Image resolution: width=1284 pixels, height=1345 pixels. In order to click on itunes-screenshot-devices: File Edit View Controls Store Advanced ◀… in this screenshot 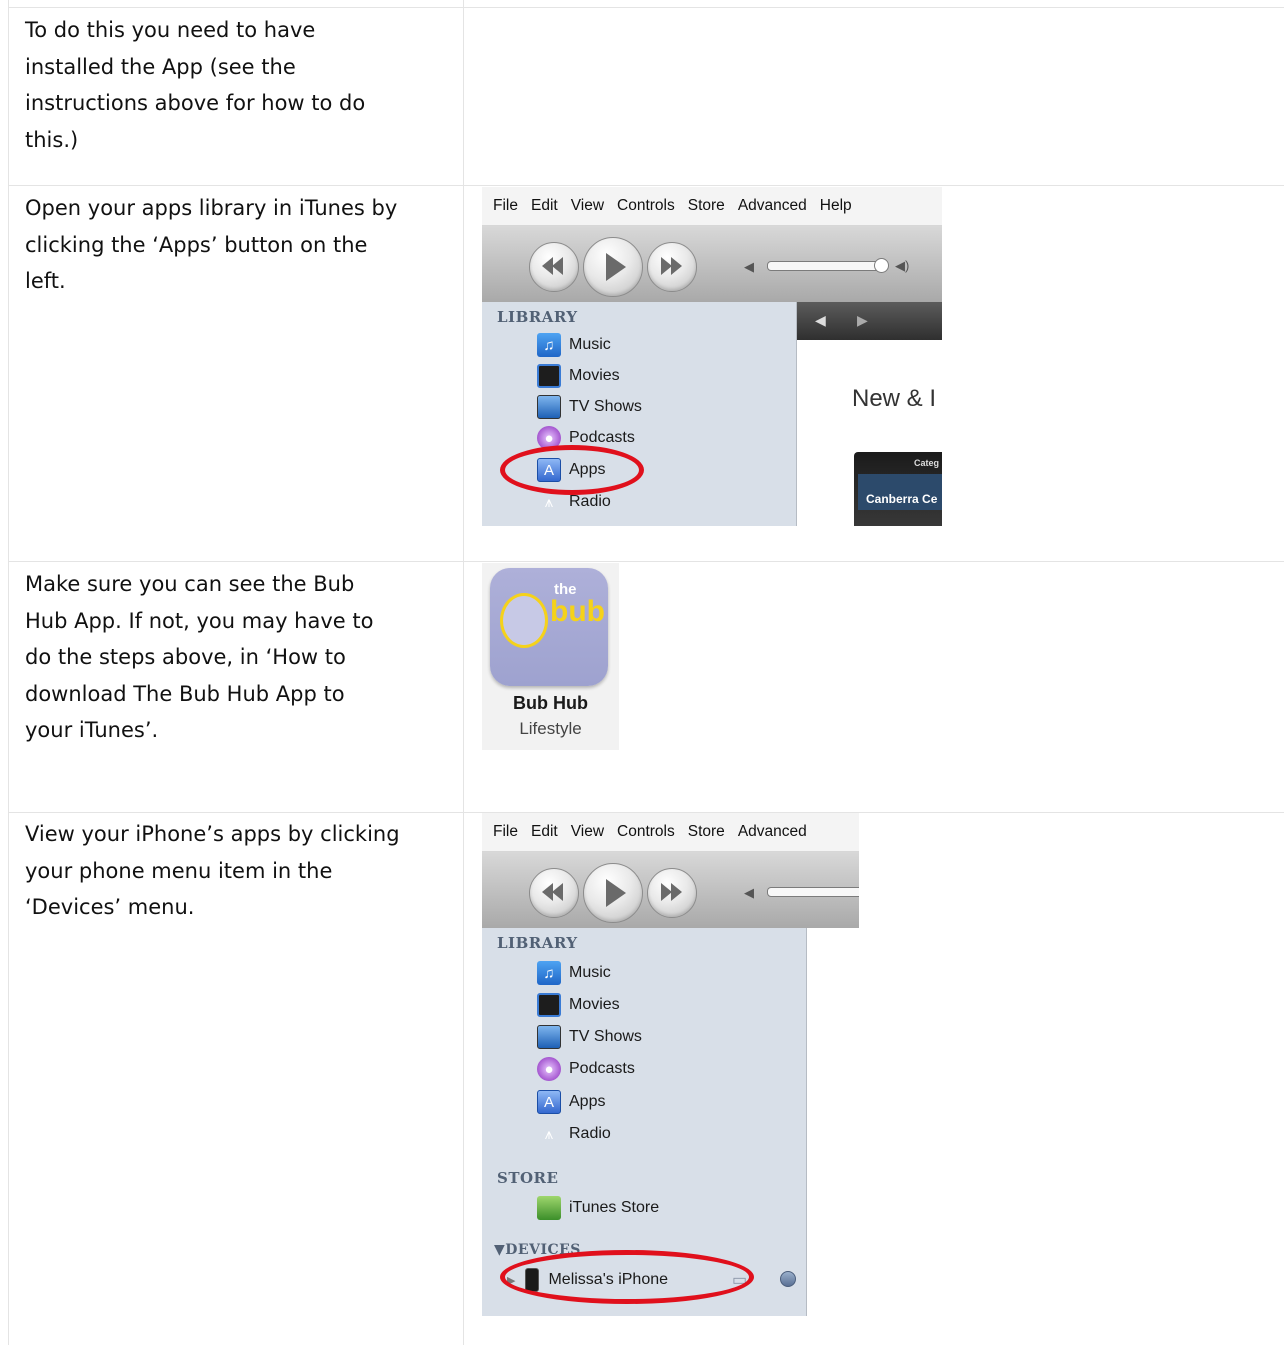, I will do `click(670, 1064)`.